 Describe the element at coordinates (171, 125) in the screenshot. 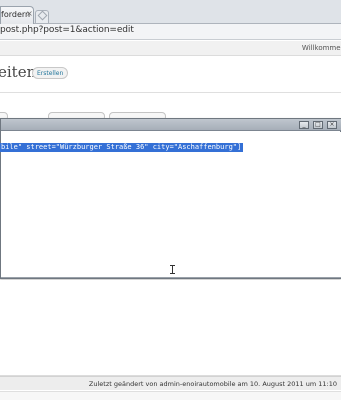

I see `dialog-titlebar: _ □ ×` at that location.